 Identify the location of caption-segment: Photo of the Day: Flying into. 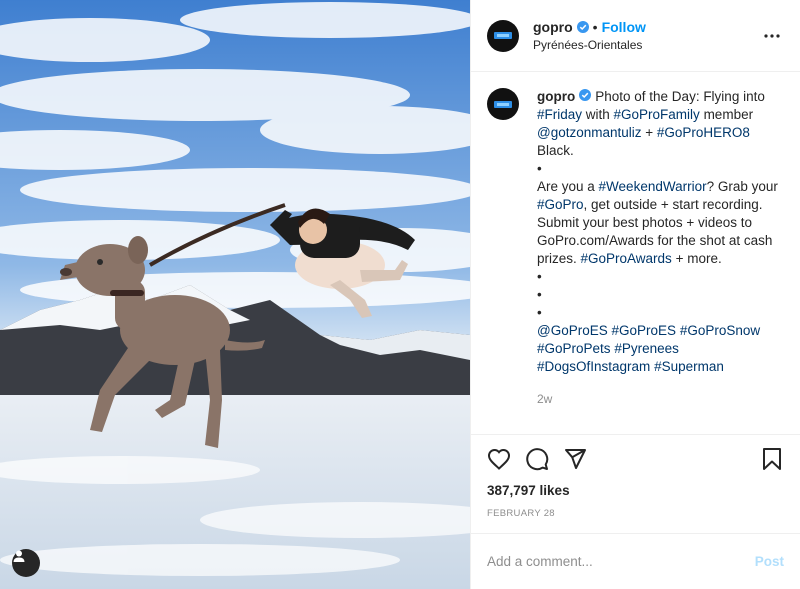
(680, 96).